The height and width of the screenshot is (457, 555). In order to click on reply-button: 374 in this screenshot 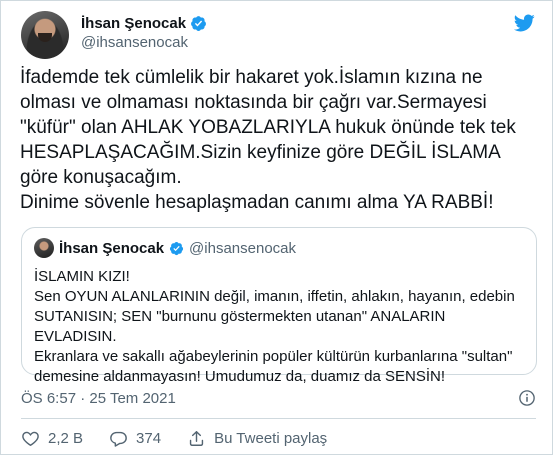, I will do `click(135, 438)`.